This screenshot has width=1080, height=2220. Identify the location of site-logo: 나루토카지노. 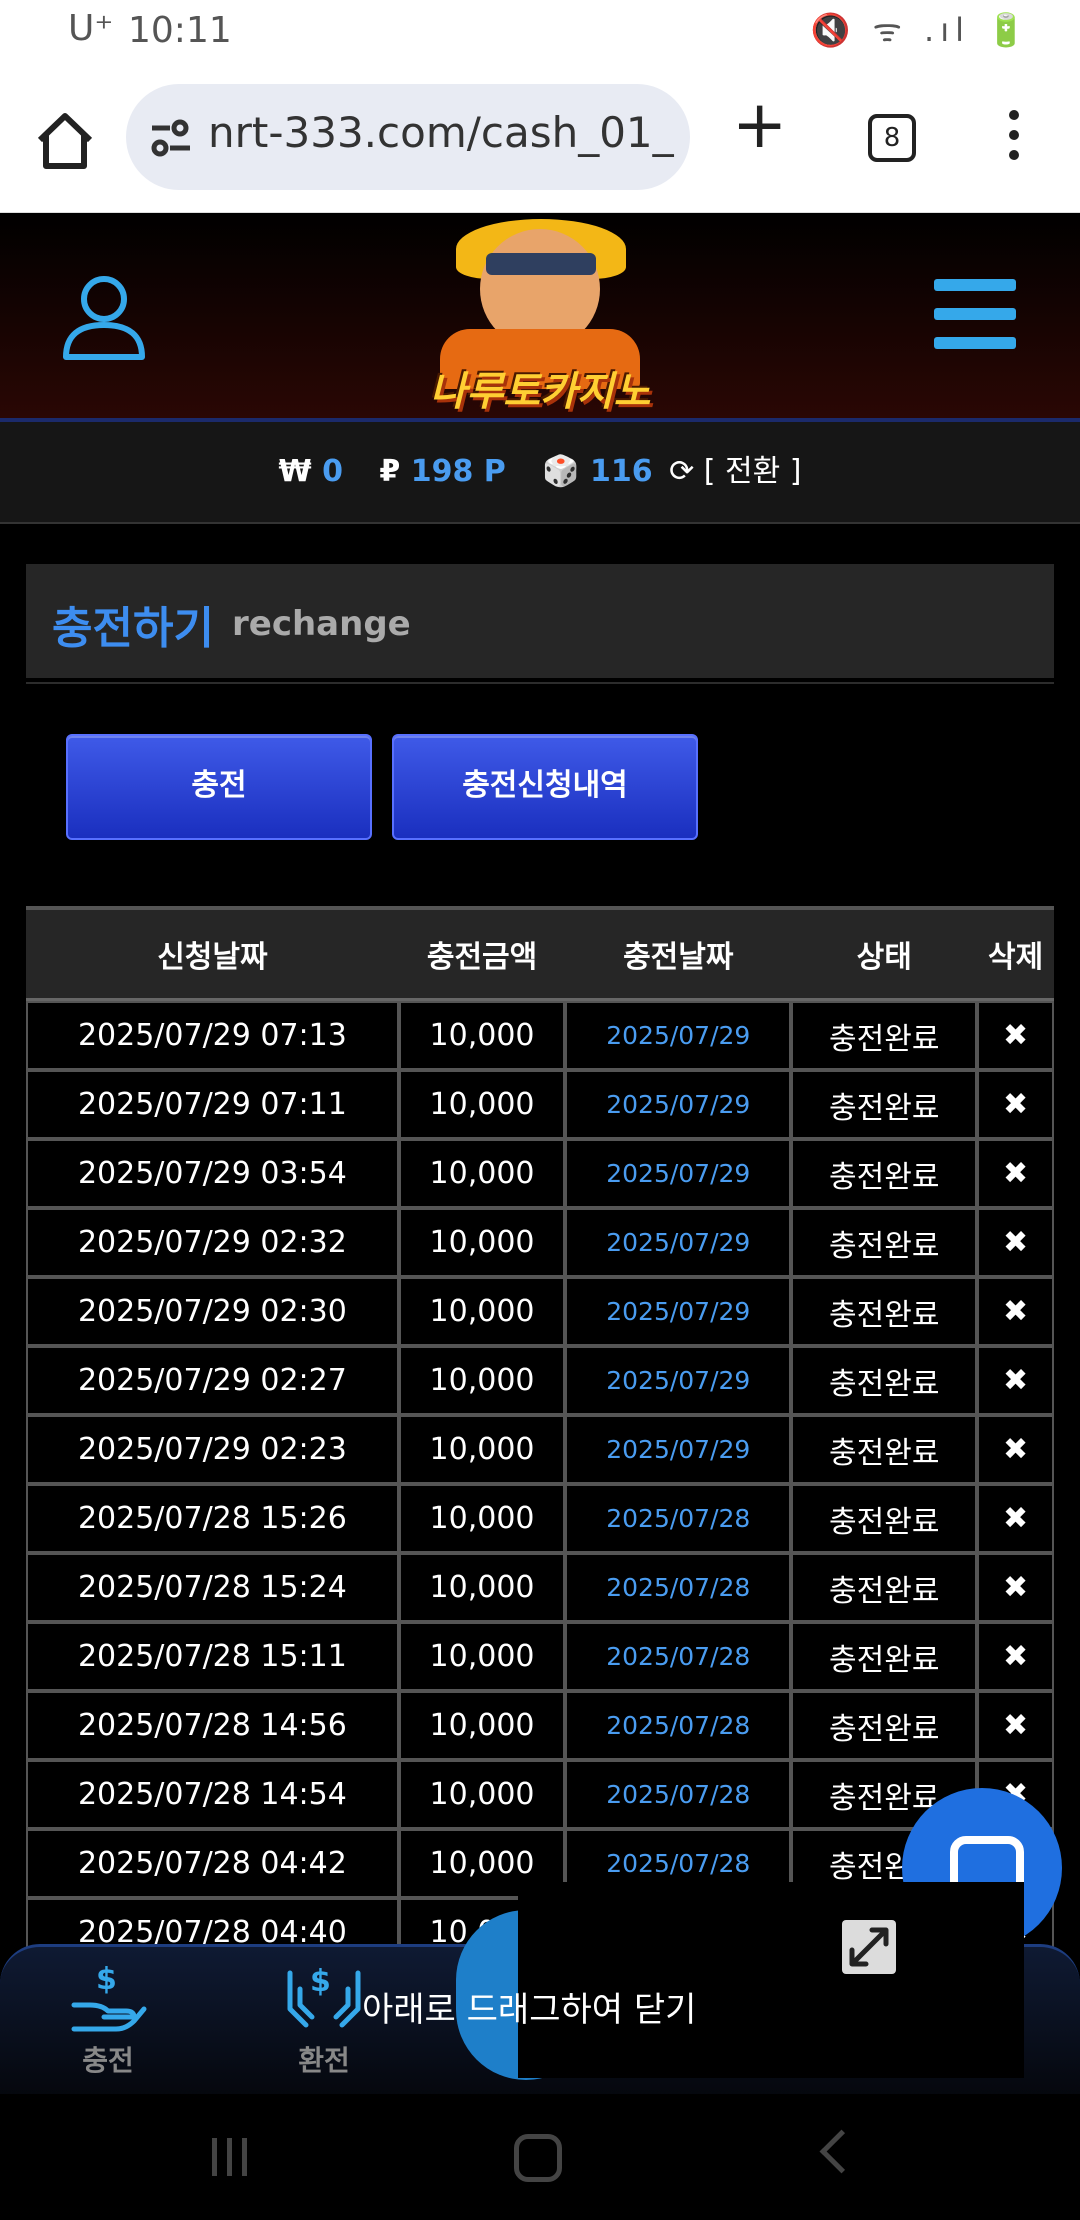
(540, 317).